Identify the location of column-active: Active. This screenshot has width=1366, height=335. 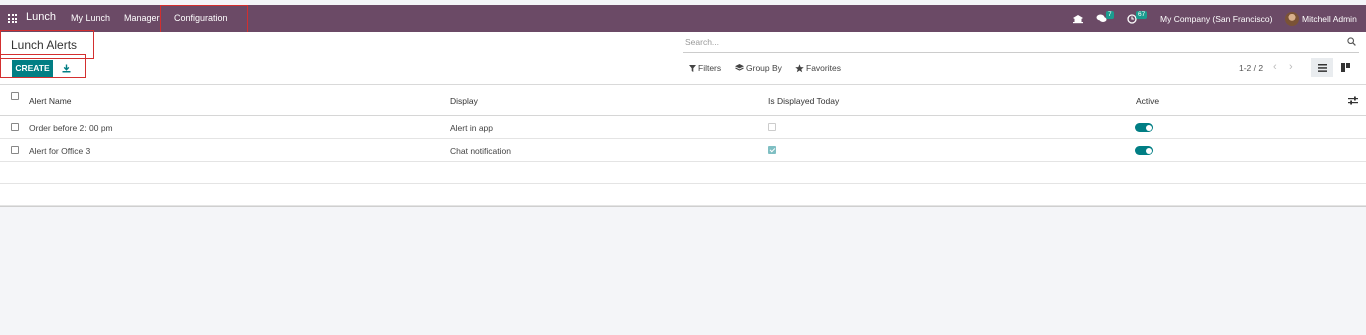
(1147, 101).